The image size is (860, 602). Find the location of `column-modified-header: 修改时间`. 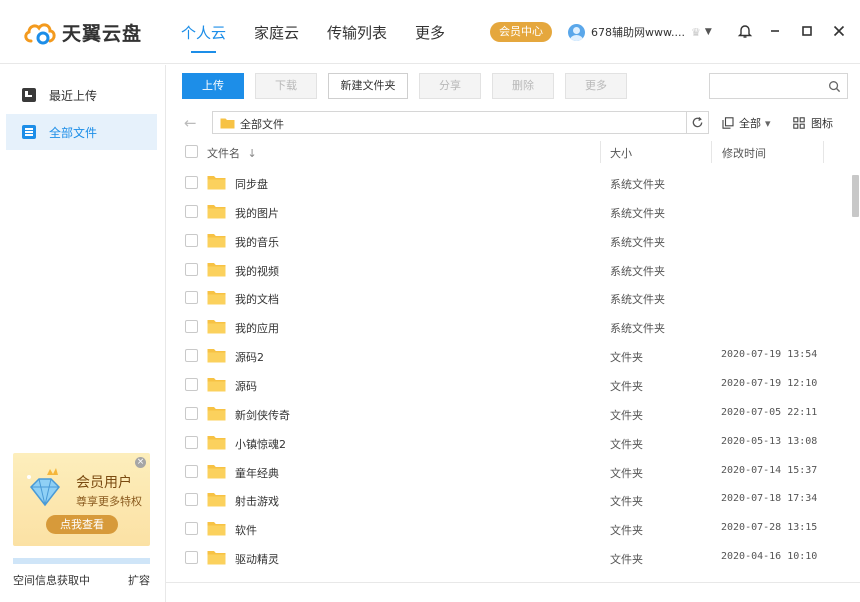

column-modified-header: 修改时间 is located at coordinates (744, 153).